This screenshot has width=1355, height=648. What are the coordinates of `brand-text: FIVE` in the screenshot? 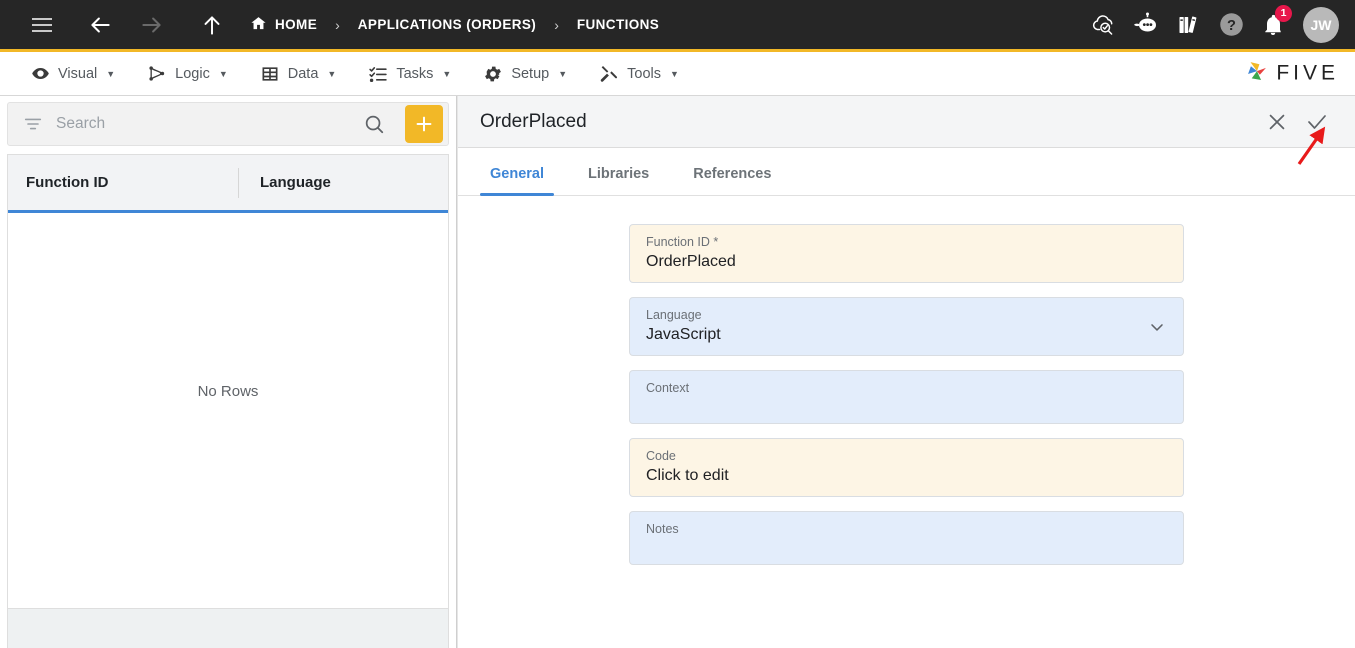 It's located at (1307, 73).